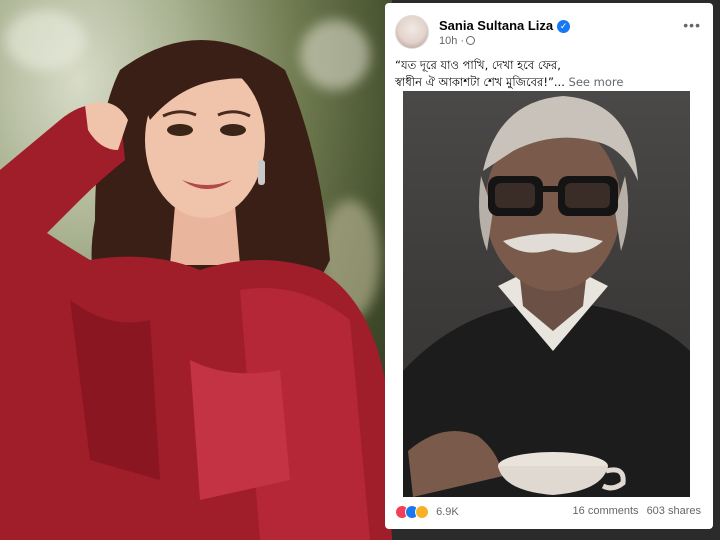 This screenshot has height=540, width=720. What do you see at coordinates (478, 65) in the screenshot?
I see `post-text-line-1: “যত দূরে যাও পাখি, দেখা হবে ফের,` at bounding box center [478, 65].